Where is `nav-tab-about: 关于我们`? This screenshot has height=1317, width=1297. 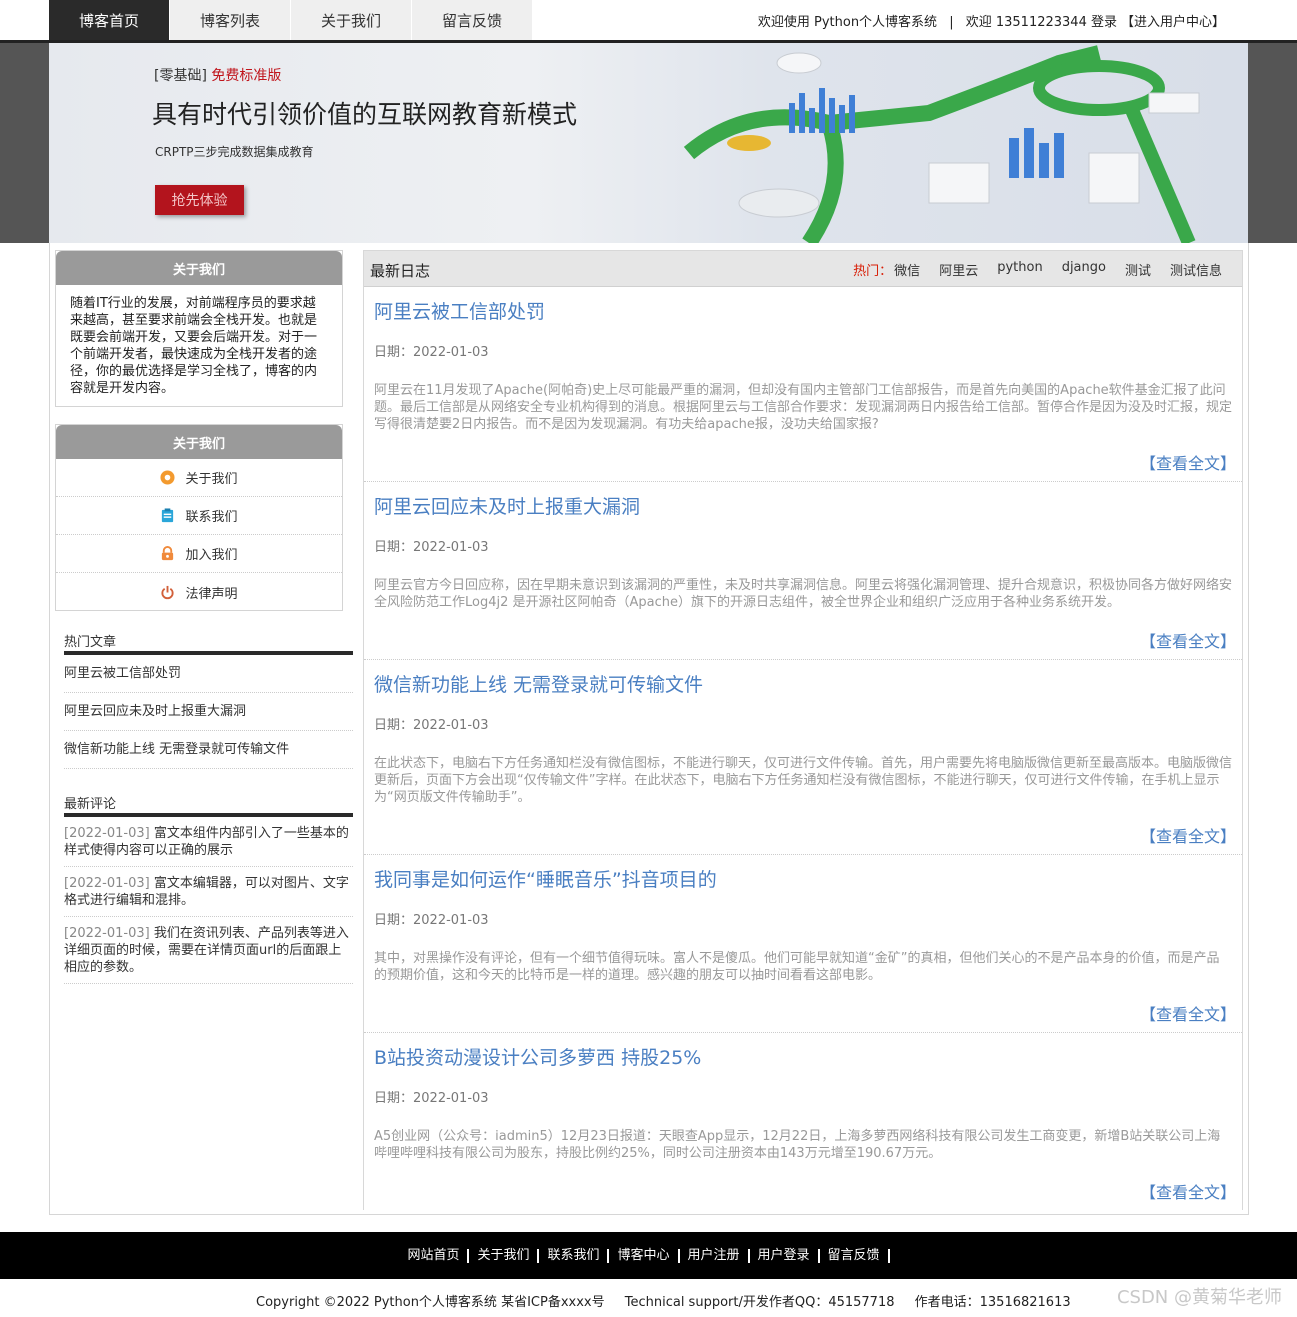 nav-tab-about: 关于我们 is located at coordinates (351, 20).